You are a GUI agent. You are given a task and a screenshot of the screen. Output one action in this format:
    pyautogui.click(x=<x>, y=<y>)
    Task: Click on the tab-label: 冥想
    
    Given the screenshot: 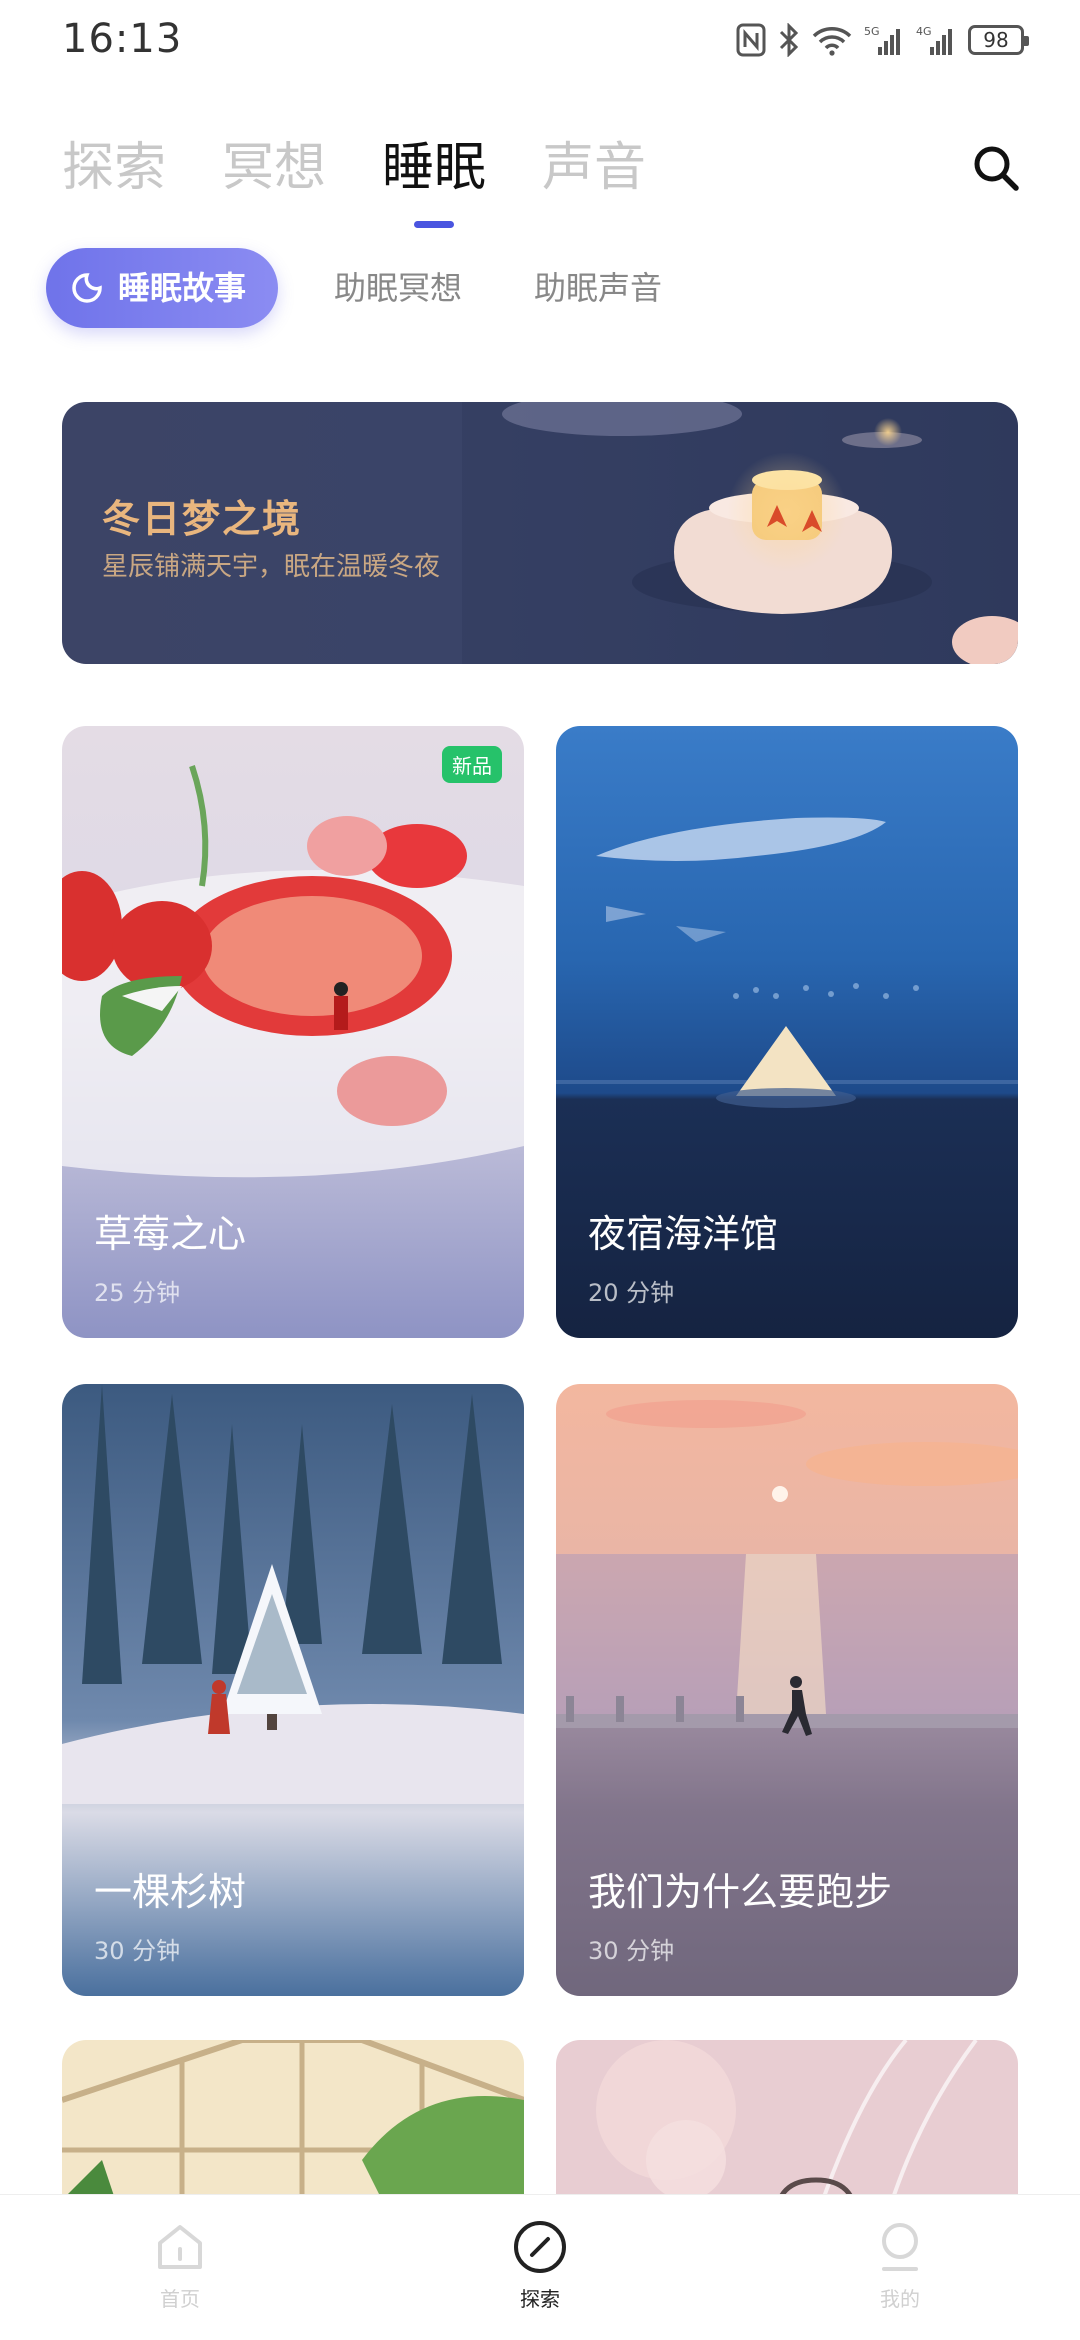 What is the action you would take?
    pyautogui.click(x=274, y=168)
    